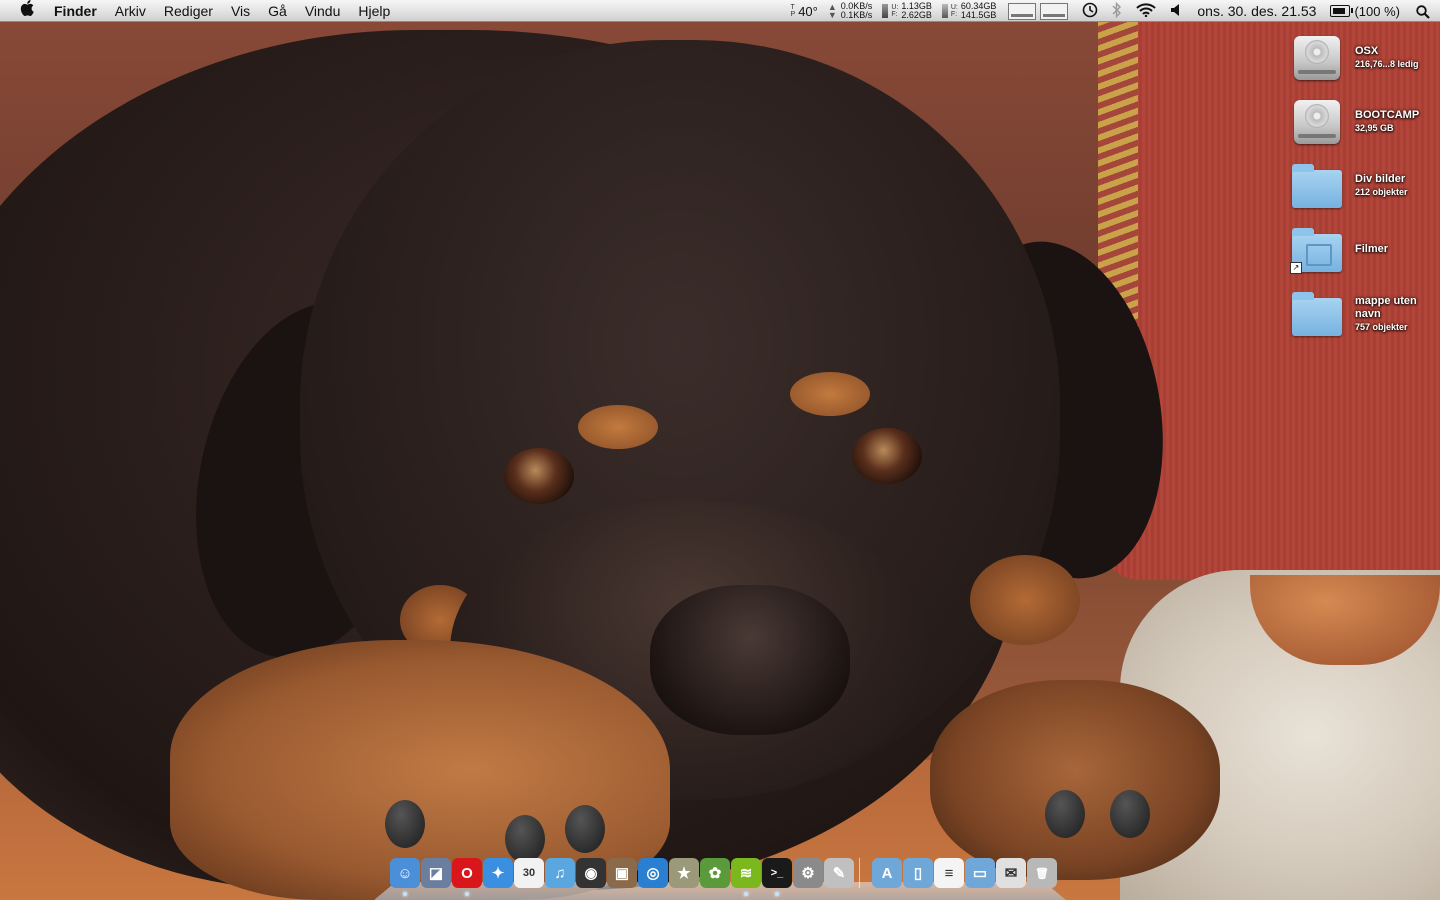 The image size is (1440, 900). Describe the element at coordinates (1342, 11) in the screenshot. I see `battery-icon` at that location.